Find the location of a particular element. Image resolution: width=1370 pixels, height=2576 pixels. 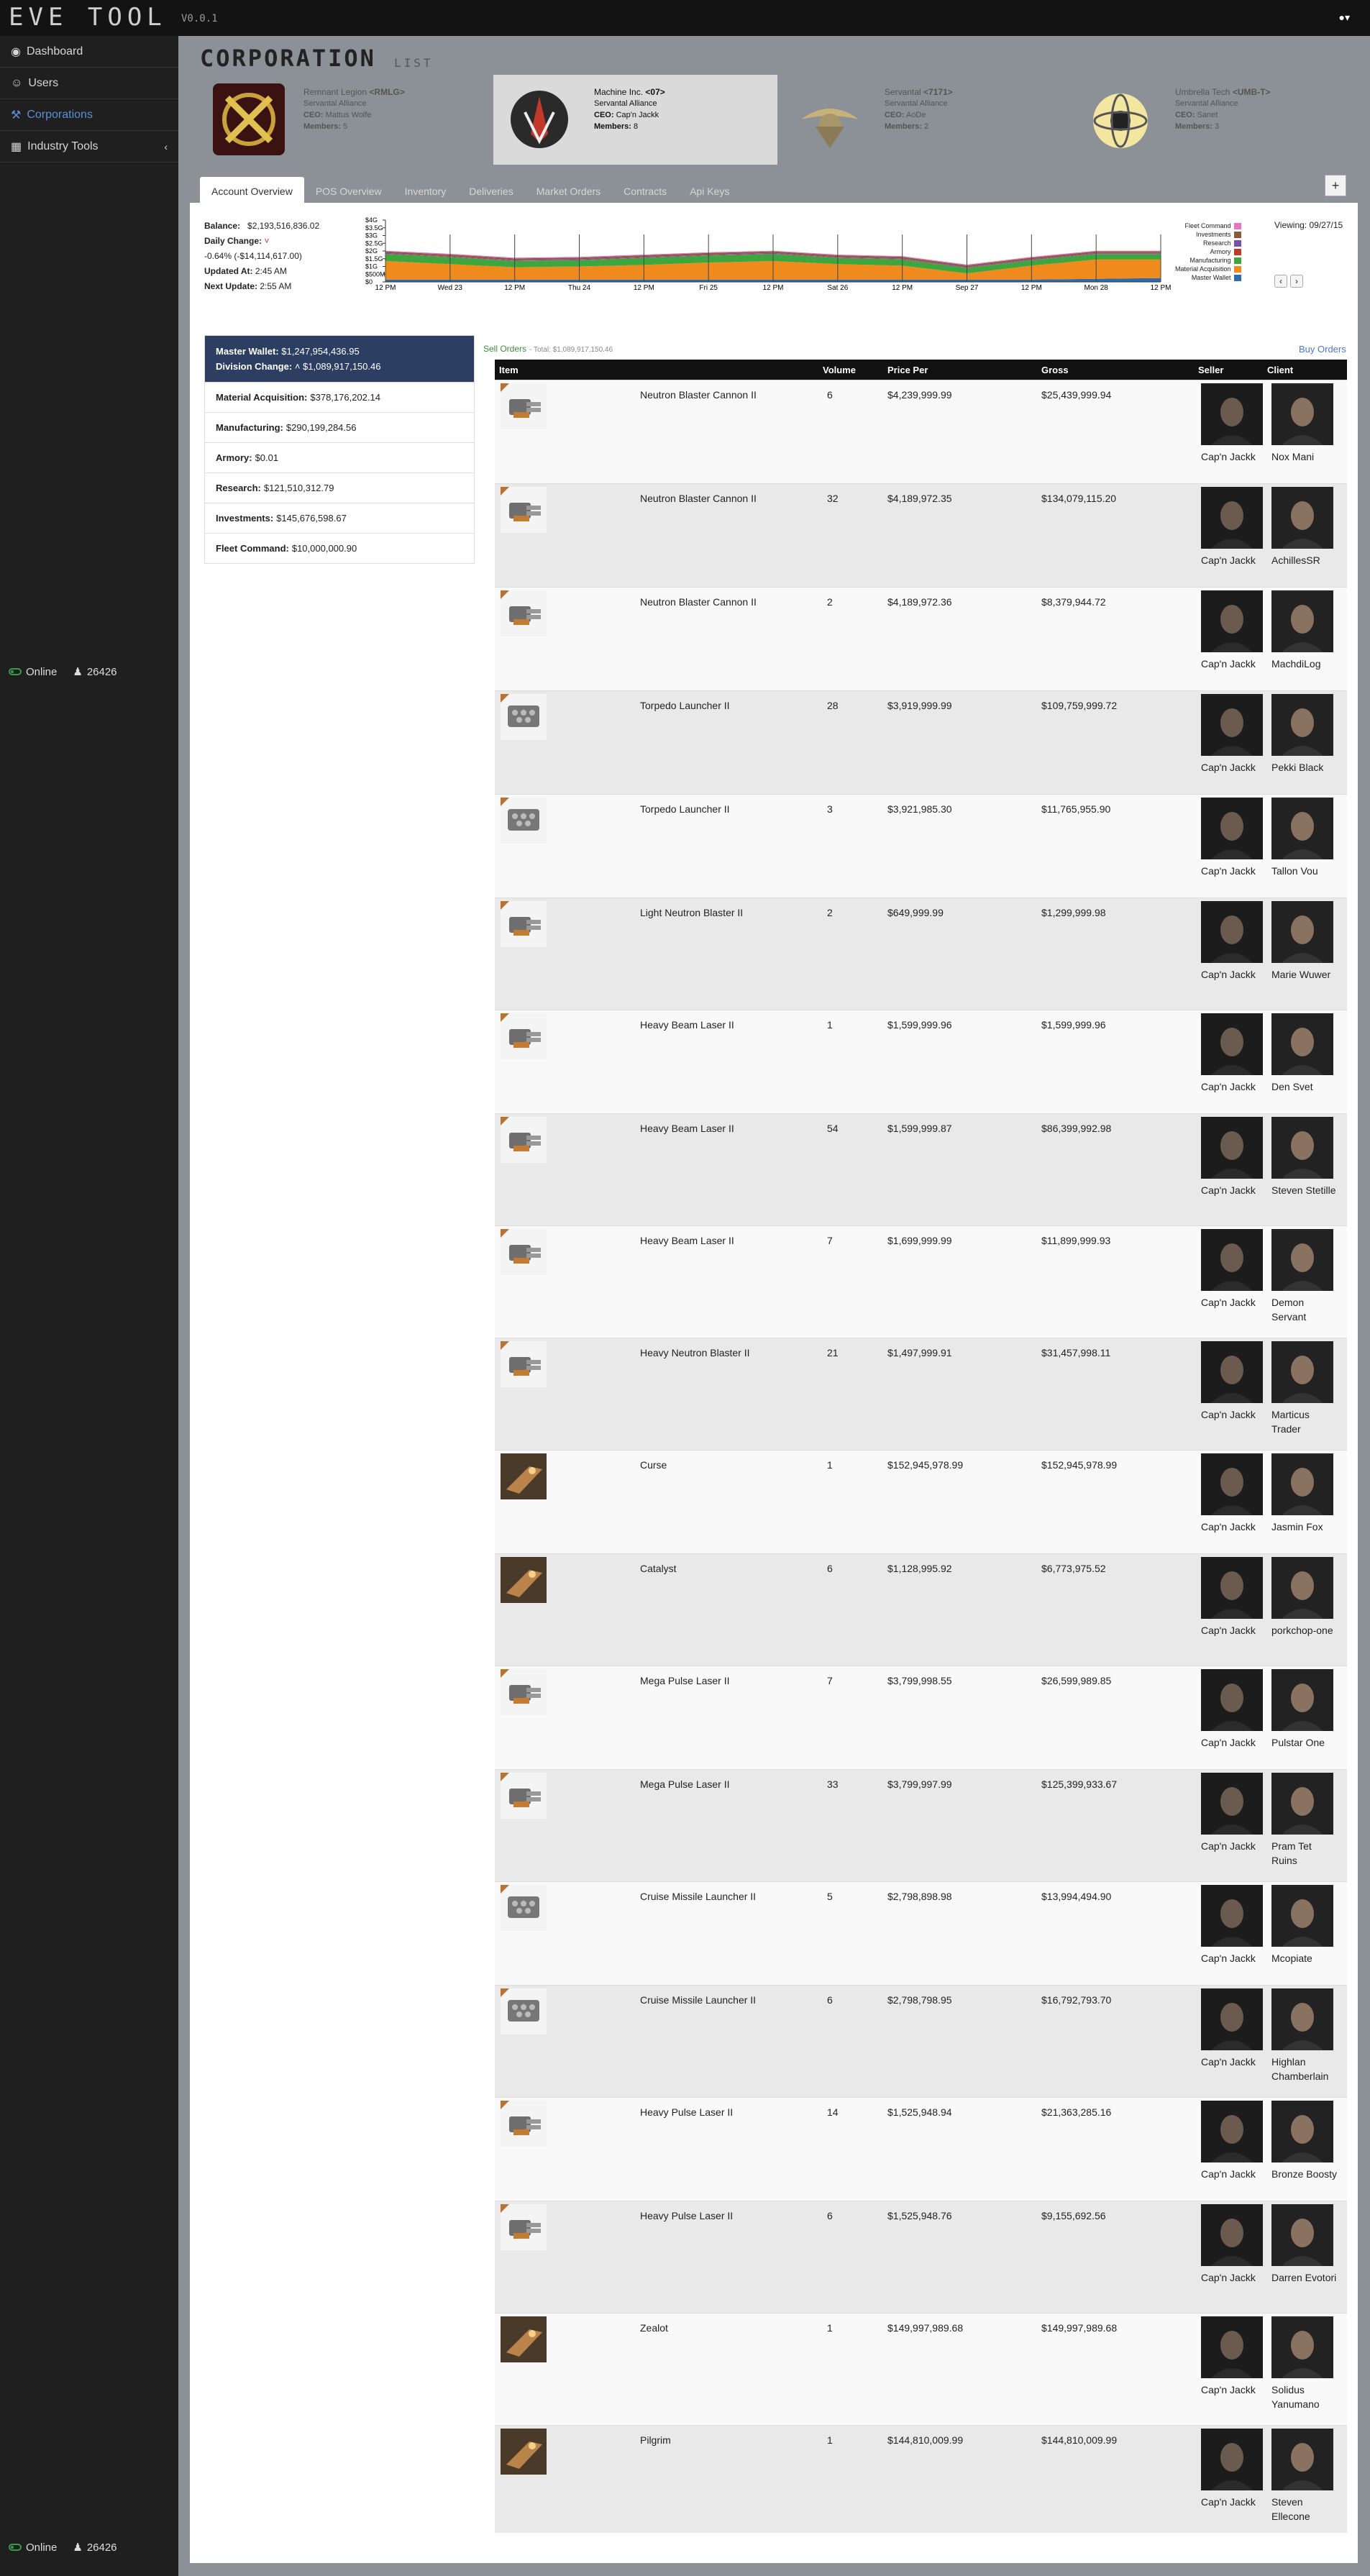

sidebar-item-corporations: ⚒ Corporations is located at coordinates (89, 115).